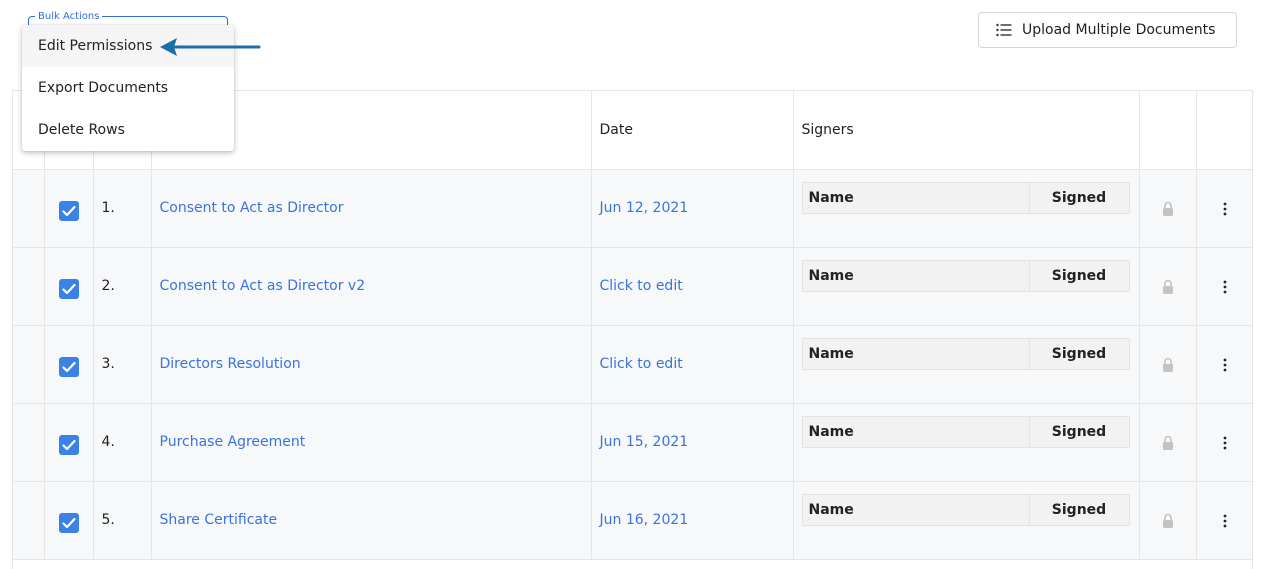 Image resolution: width=1266 pixels, height=569 pixels. Describe the element at coordinates (371, 208) in the screenshot. I see `document-link: Consent to Act as Director` at that location.